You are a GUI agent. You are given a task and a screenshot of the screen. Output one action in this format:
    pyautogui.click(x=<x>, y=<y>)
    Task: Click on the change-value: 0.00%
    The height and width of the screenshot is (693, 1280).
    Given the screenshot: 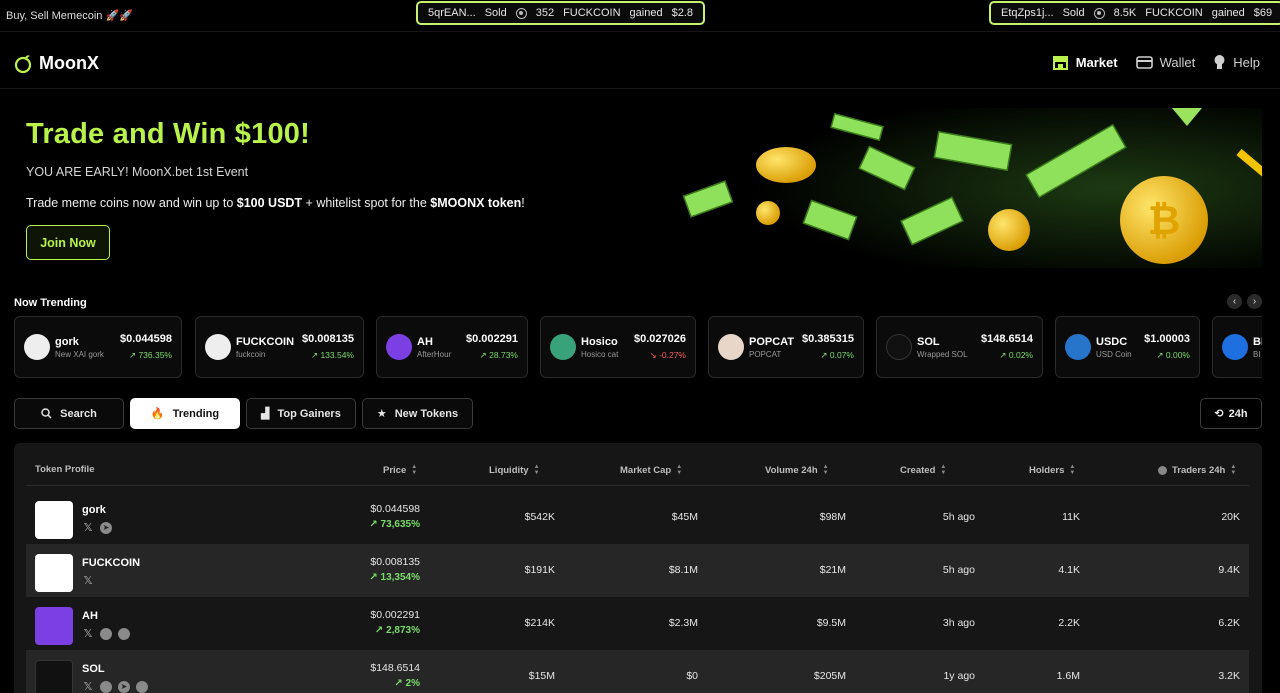 What is the action you would take?
    pyautogui.click(x=1177, y=355)
    